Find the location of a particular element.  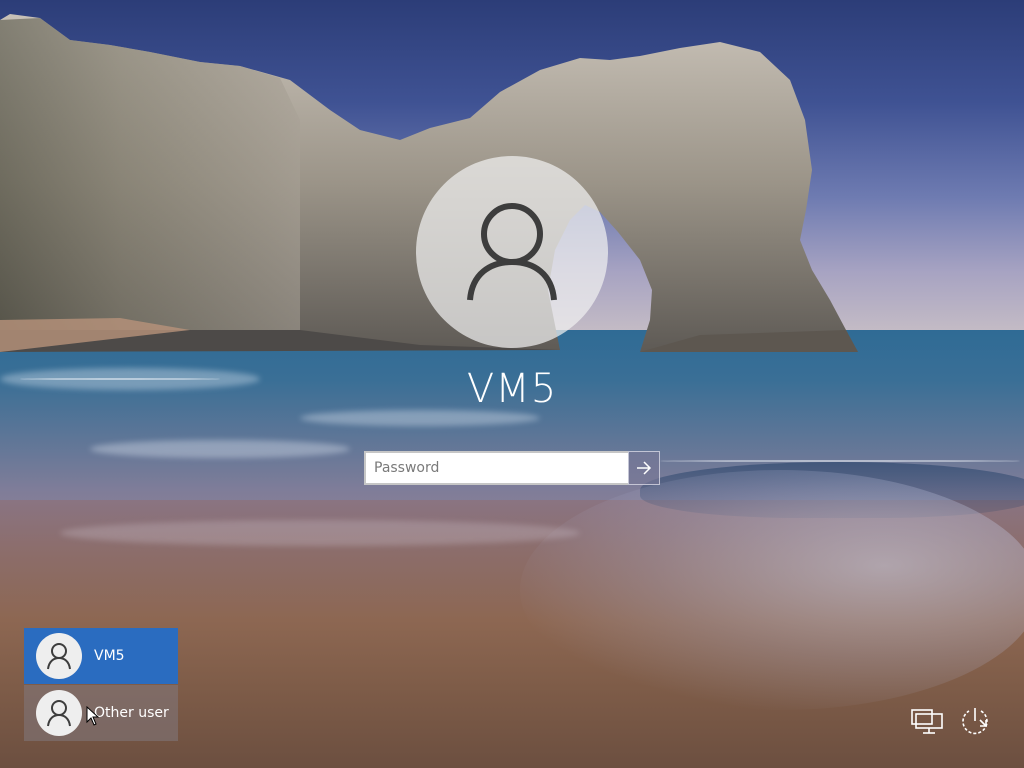

user-avatar-large is located at coordinates (512, 252).